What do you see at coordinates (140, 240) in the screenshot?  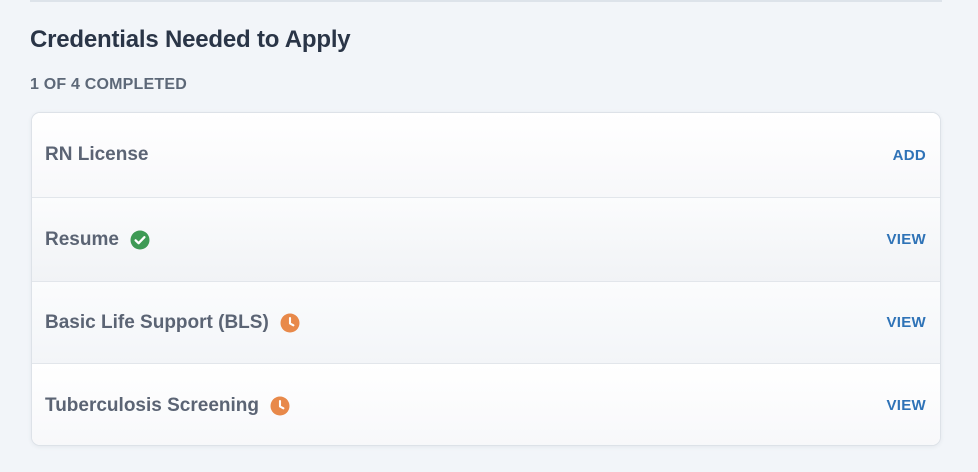 I see `check-circle-icon` at bounding box center [140, 240].